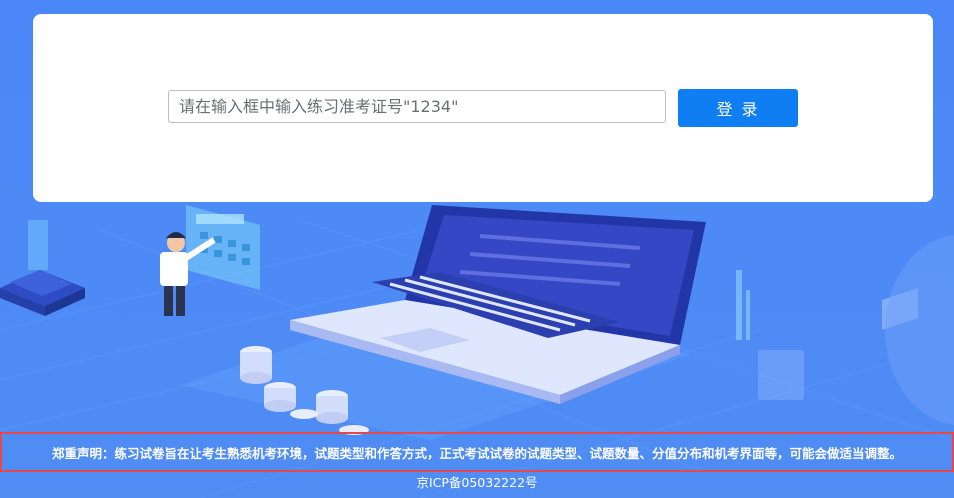 Image resolution: width=954 pixels, height=498 pixels. Describe the element at coordinates (42, 268) in the screenshot. I see `server-illustration` at that location.